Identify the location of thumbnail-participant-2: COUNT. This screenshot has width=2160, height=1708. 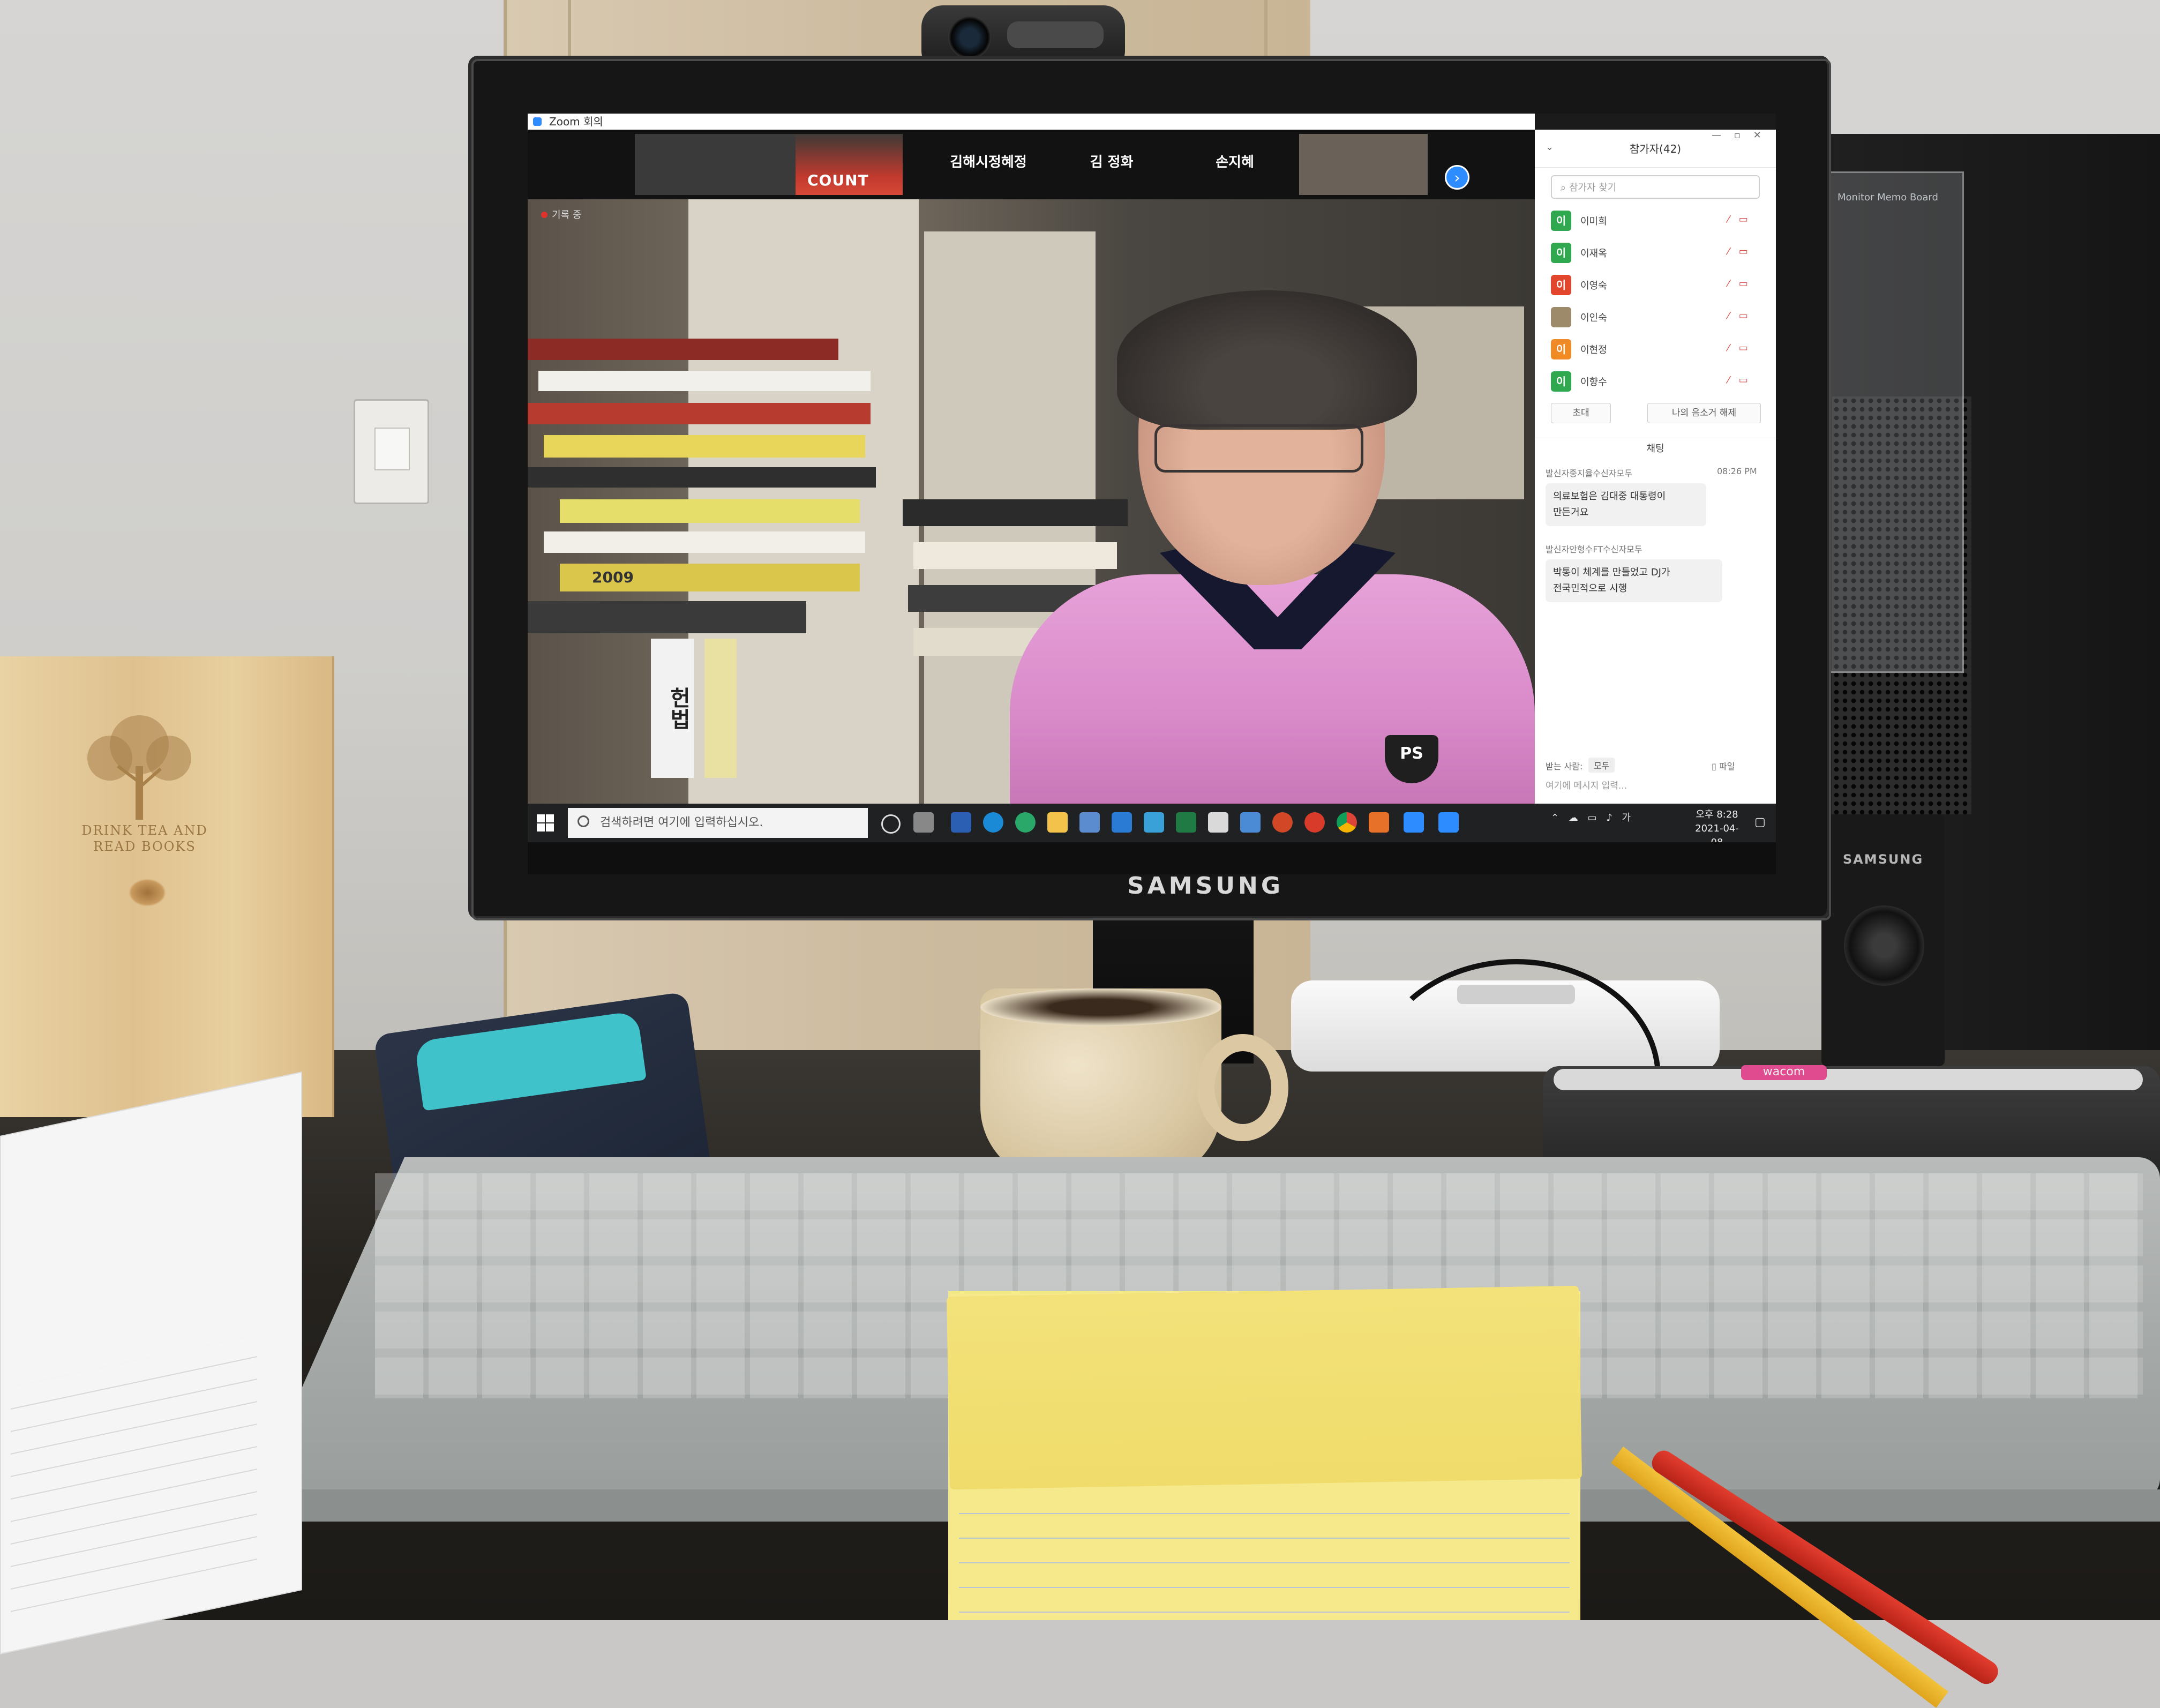
(849, 165).